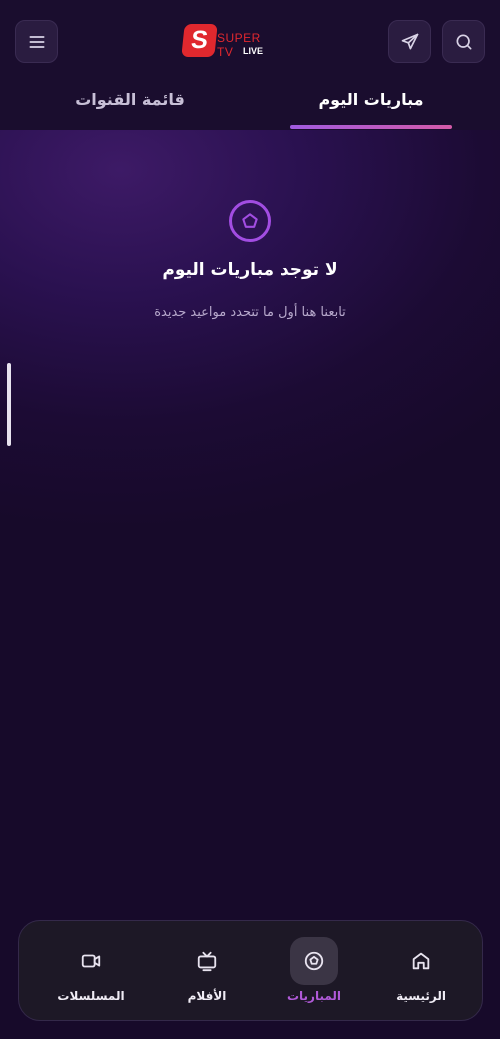 This screenshot has height=1039, width=500. What do you see at coordinates (130, 99) in the screenshot?
I see `tab-channel-list: قائمة القنوات` at bounding box center [130, 99].